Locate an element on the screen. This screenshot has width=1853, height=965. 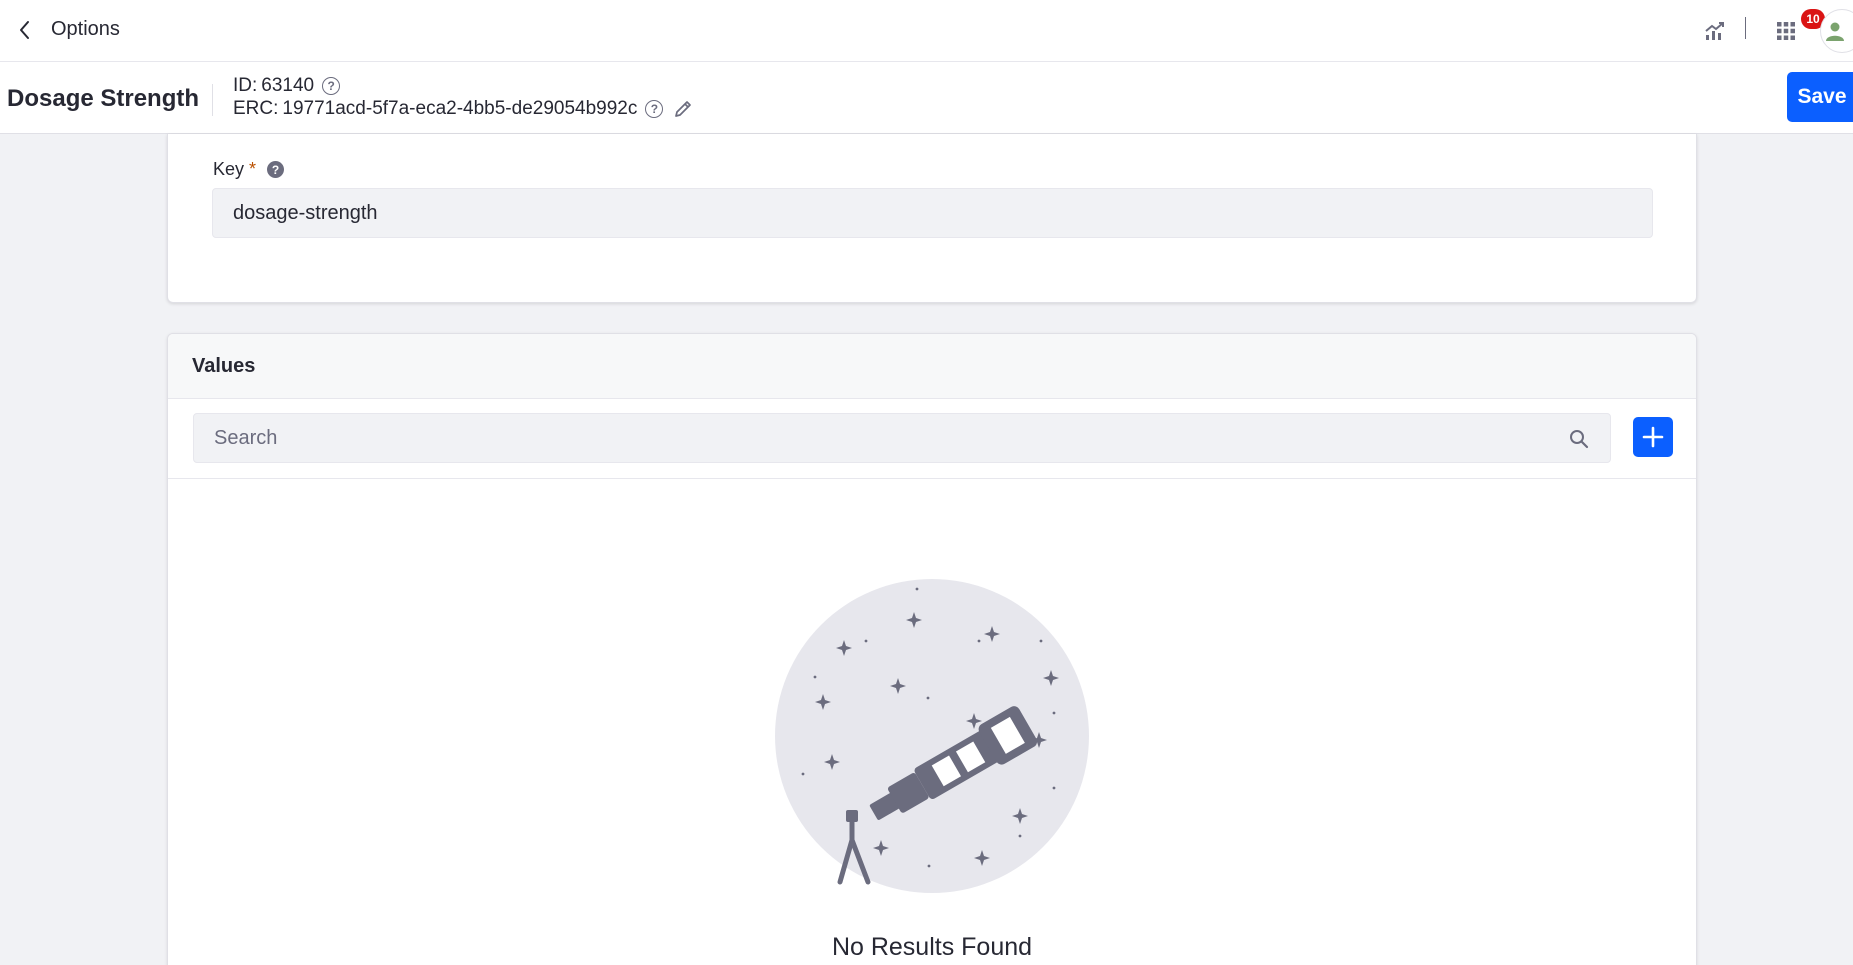
chevron-left-icon is located at coordinates (24, 30).